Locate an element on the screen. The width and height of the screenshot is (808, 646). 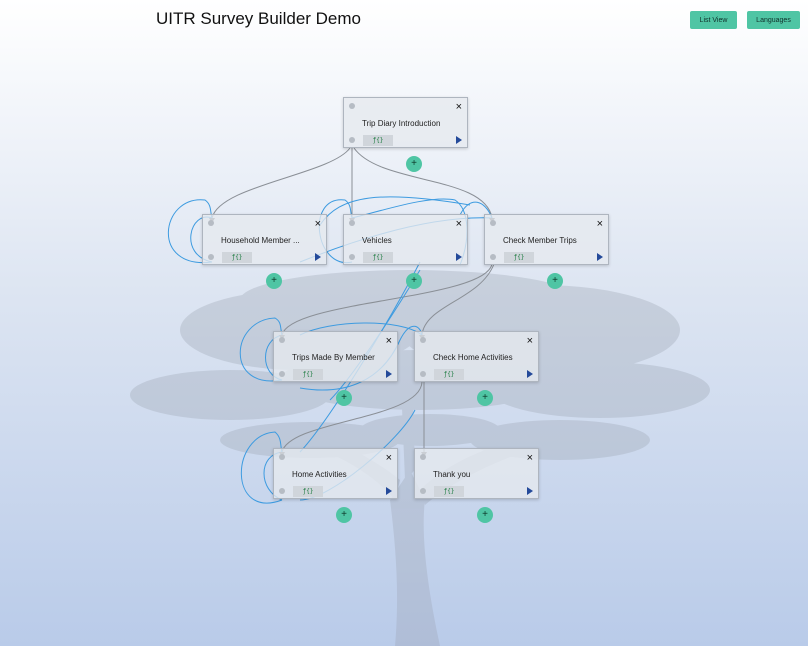
node-trips-made-by-member: × Trips Made By Member ƒ{} is located at coordinates (335, 356).